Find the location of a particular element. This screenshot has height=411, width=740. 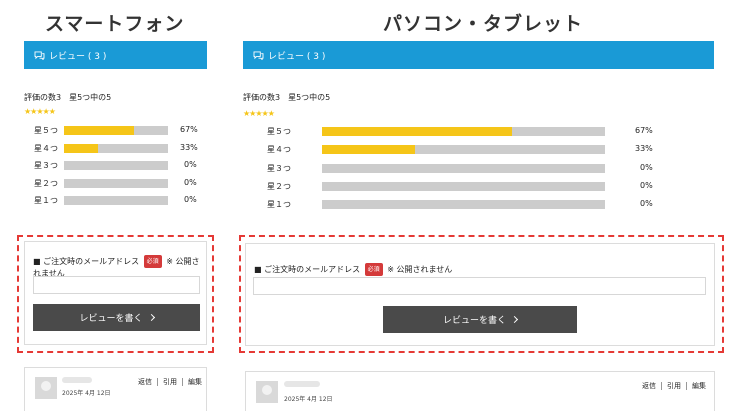

rating-row: 星３つ 0% is located at coordinates (357, 168).